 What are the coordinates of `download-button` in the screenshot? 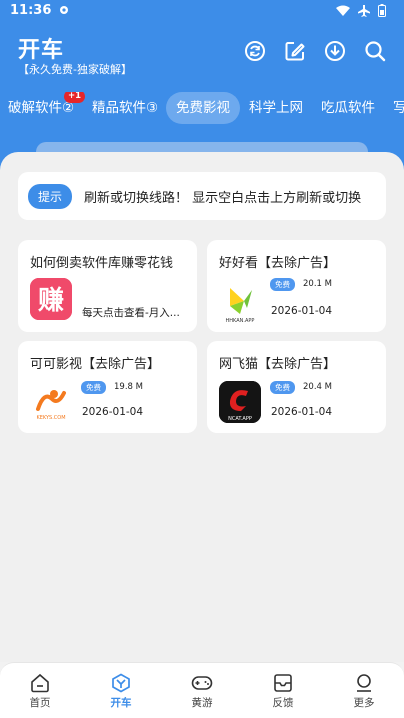 It's located at (335, 51).